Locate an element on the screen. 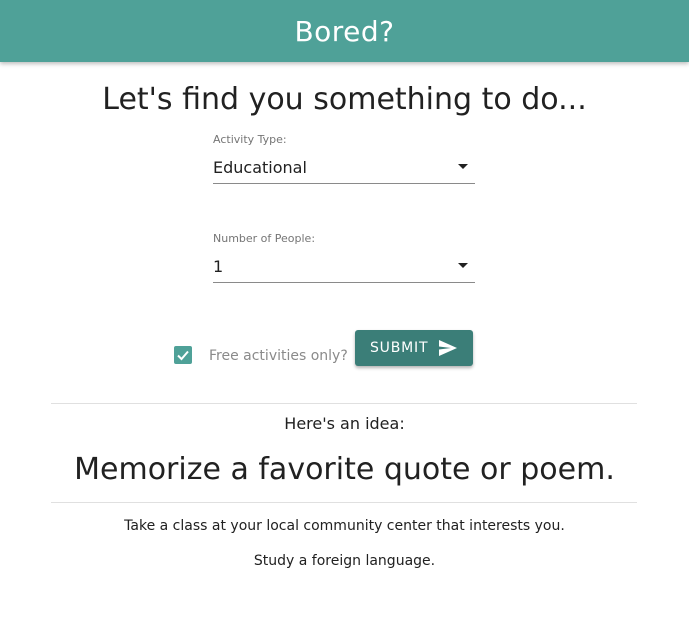  app-bar: Bored? is located at coordinates (344, 31).